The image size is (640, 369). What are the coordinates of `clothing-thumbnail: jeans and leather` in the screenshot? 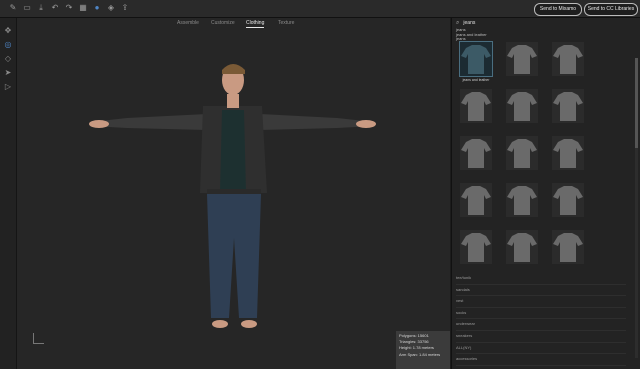 It's located at (476, 64).